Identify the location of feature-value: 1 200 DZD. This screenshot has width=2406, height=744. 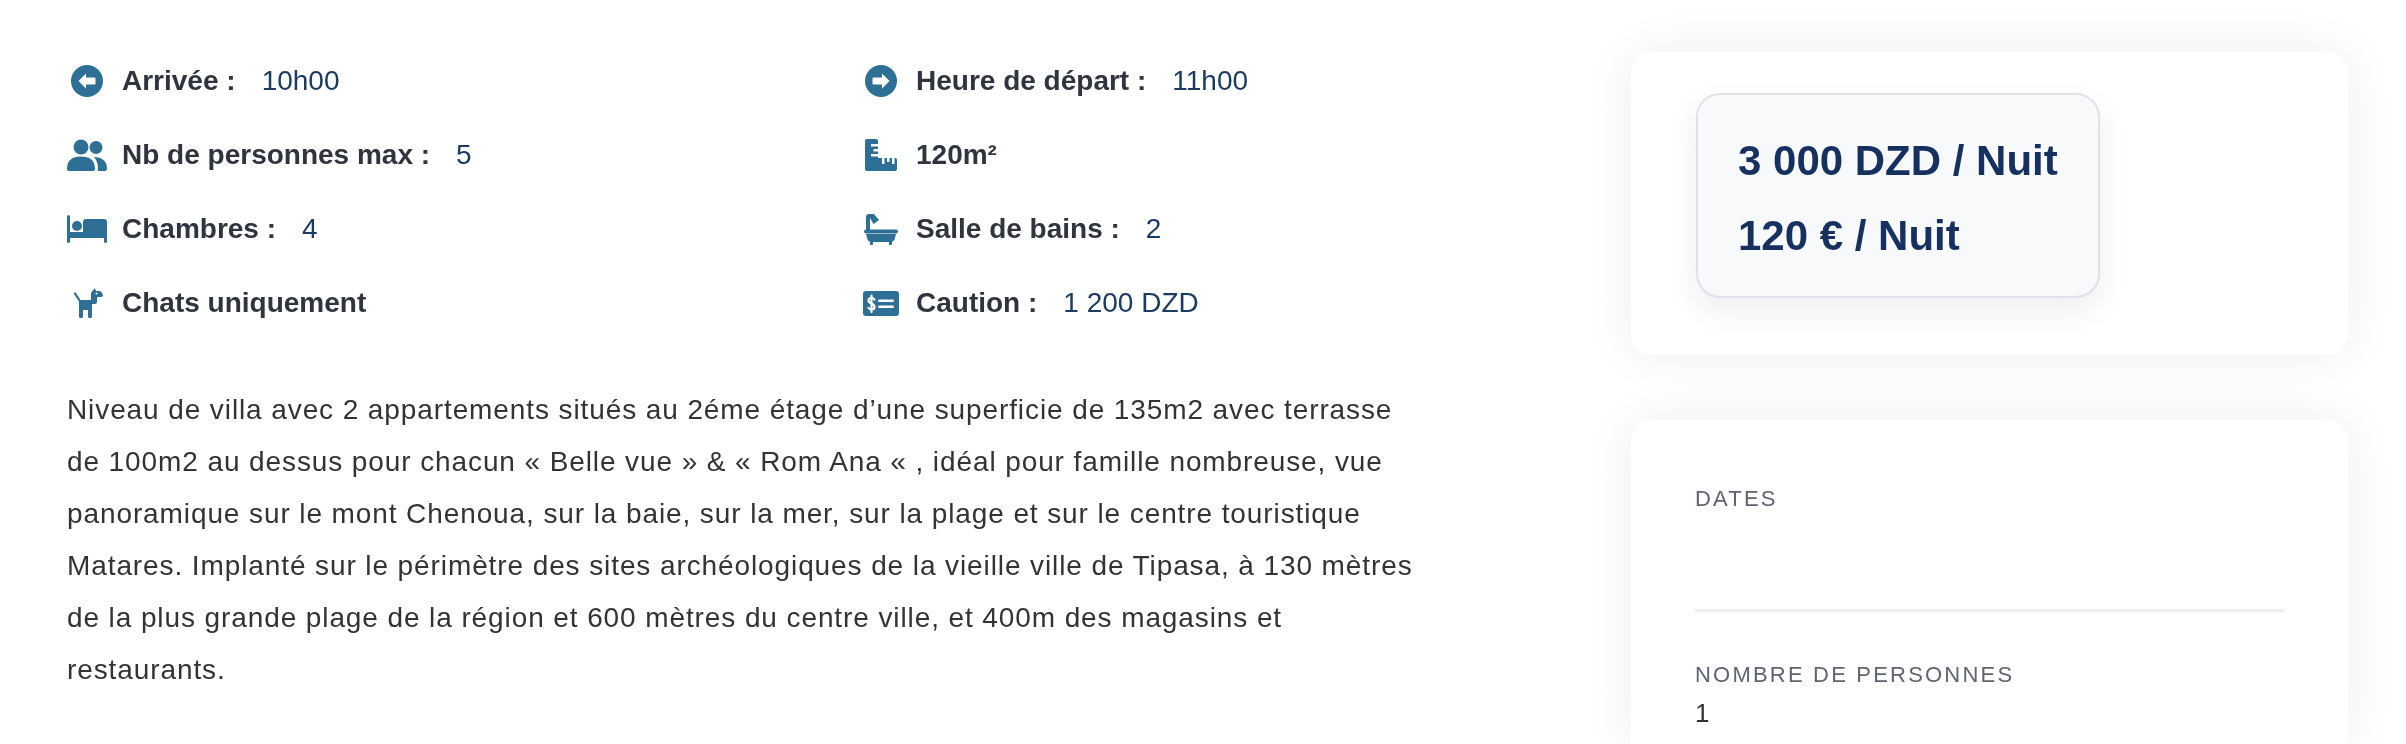
(1131, 303).